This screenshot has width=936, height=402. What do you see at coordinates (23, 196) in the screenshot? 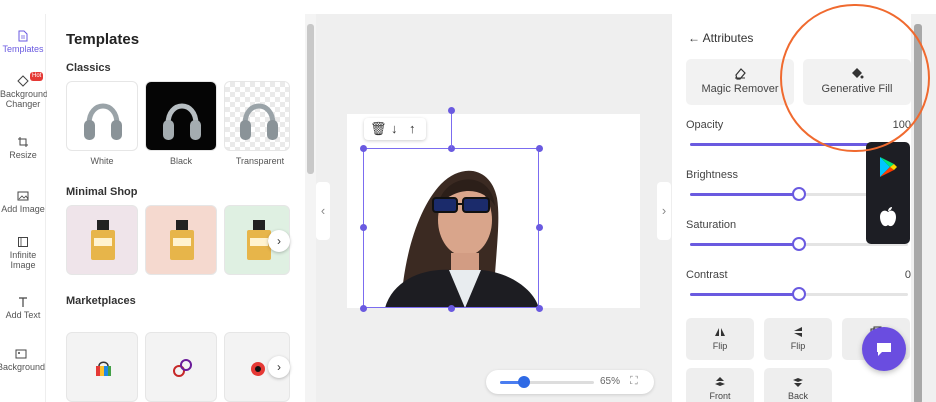
I see `image-icon` at bounding box center [23, 196].